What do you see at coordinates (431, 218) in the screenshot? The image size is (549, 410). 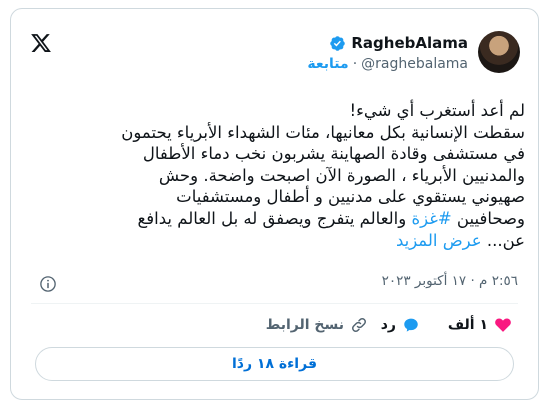 I see `hashtag-link: #غزة` at bounding box center [431, 218].